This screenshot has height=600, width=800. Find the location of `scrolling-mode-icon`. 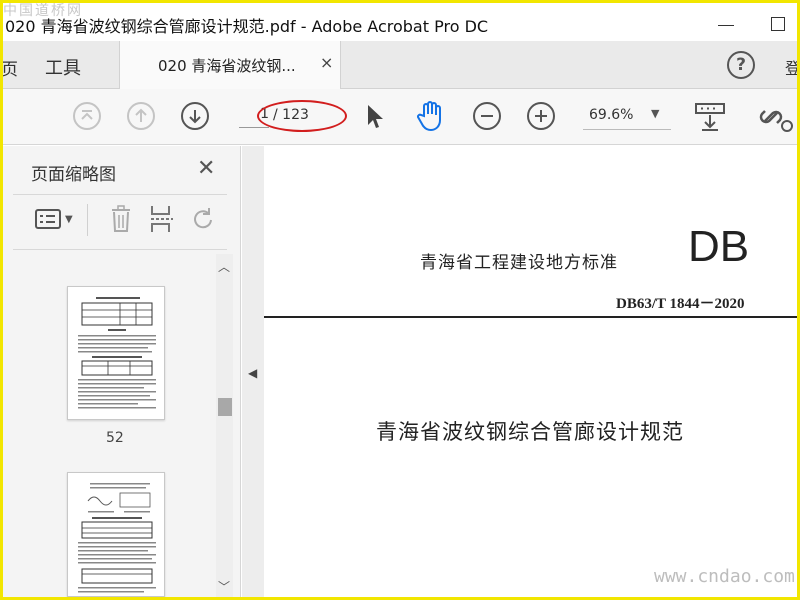

scrolling-mode-icon is located at coordinates (710, 117).